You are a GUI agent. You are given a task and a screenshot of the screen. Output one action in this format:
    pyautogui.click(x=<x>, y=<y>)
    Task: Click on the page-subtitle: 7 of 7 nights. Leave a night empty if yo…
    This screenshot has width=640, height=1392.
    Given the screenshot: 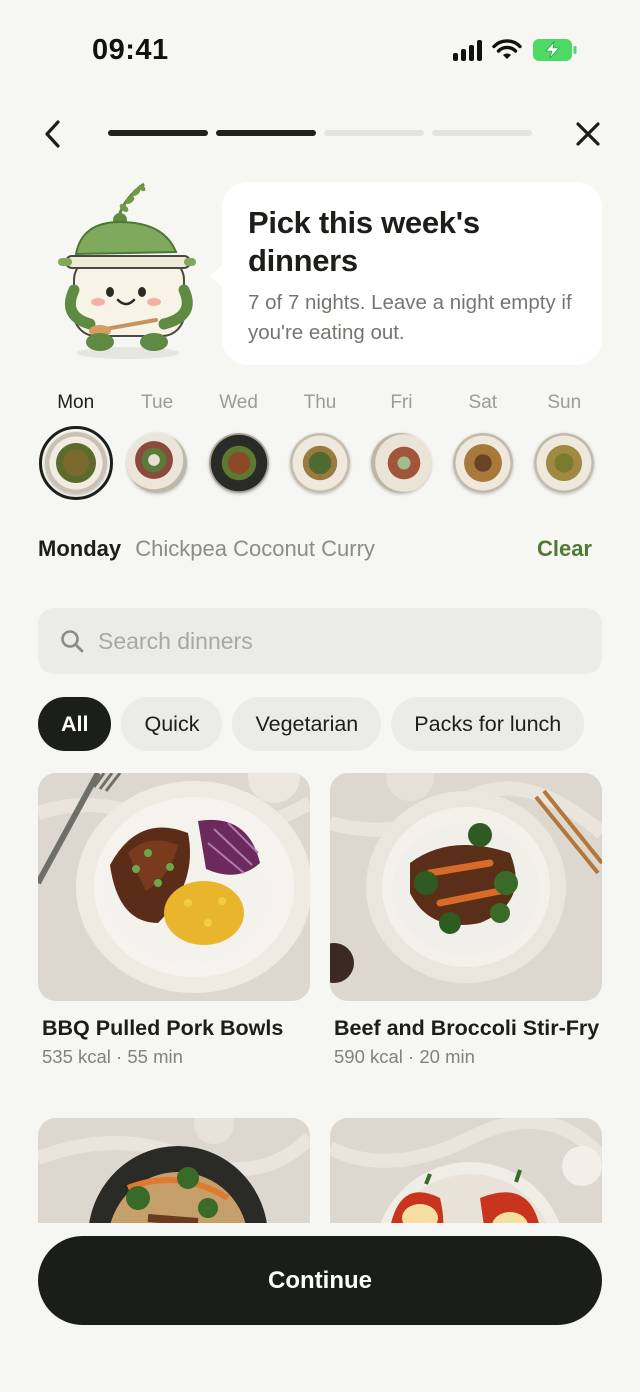 What is the action you would take?
    pyautogui.click(x=410, y=317)
    